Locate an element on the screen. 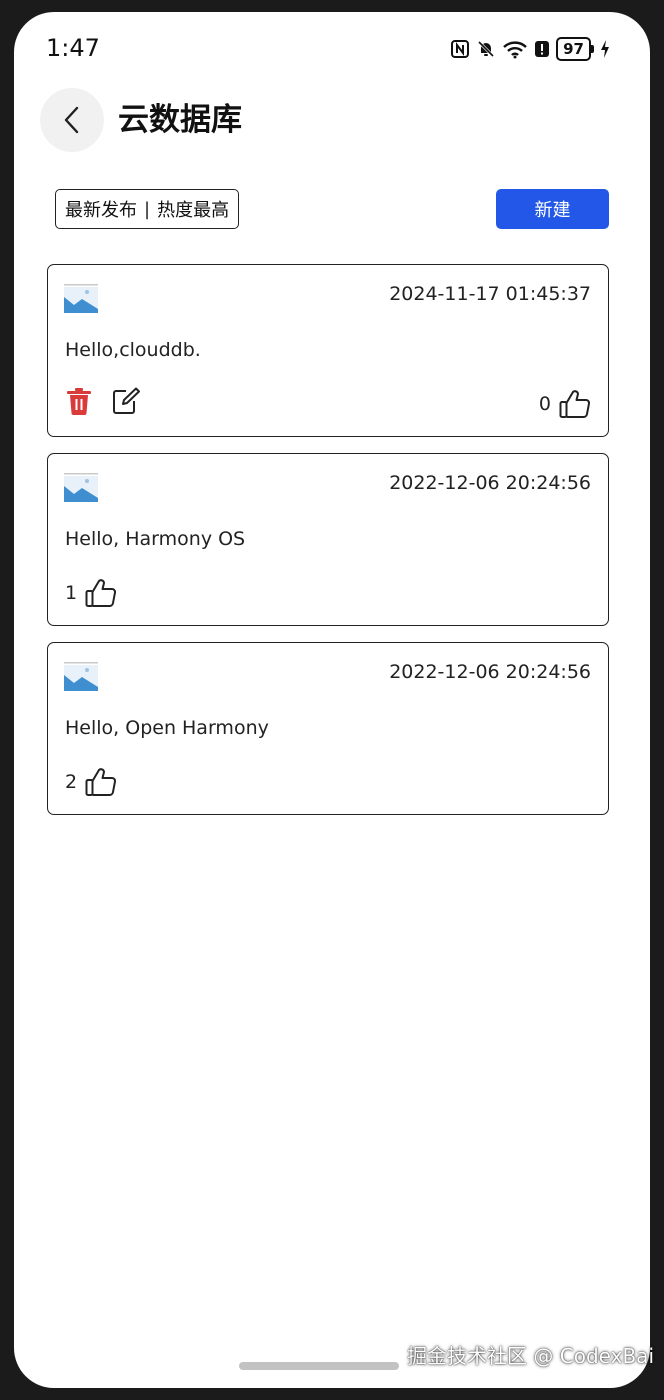 This screenshot has width=664, height=1400. trash-icon is located at coordinates (79, 401).